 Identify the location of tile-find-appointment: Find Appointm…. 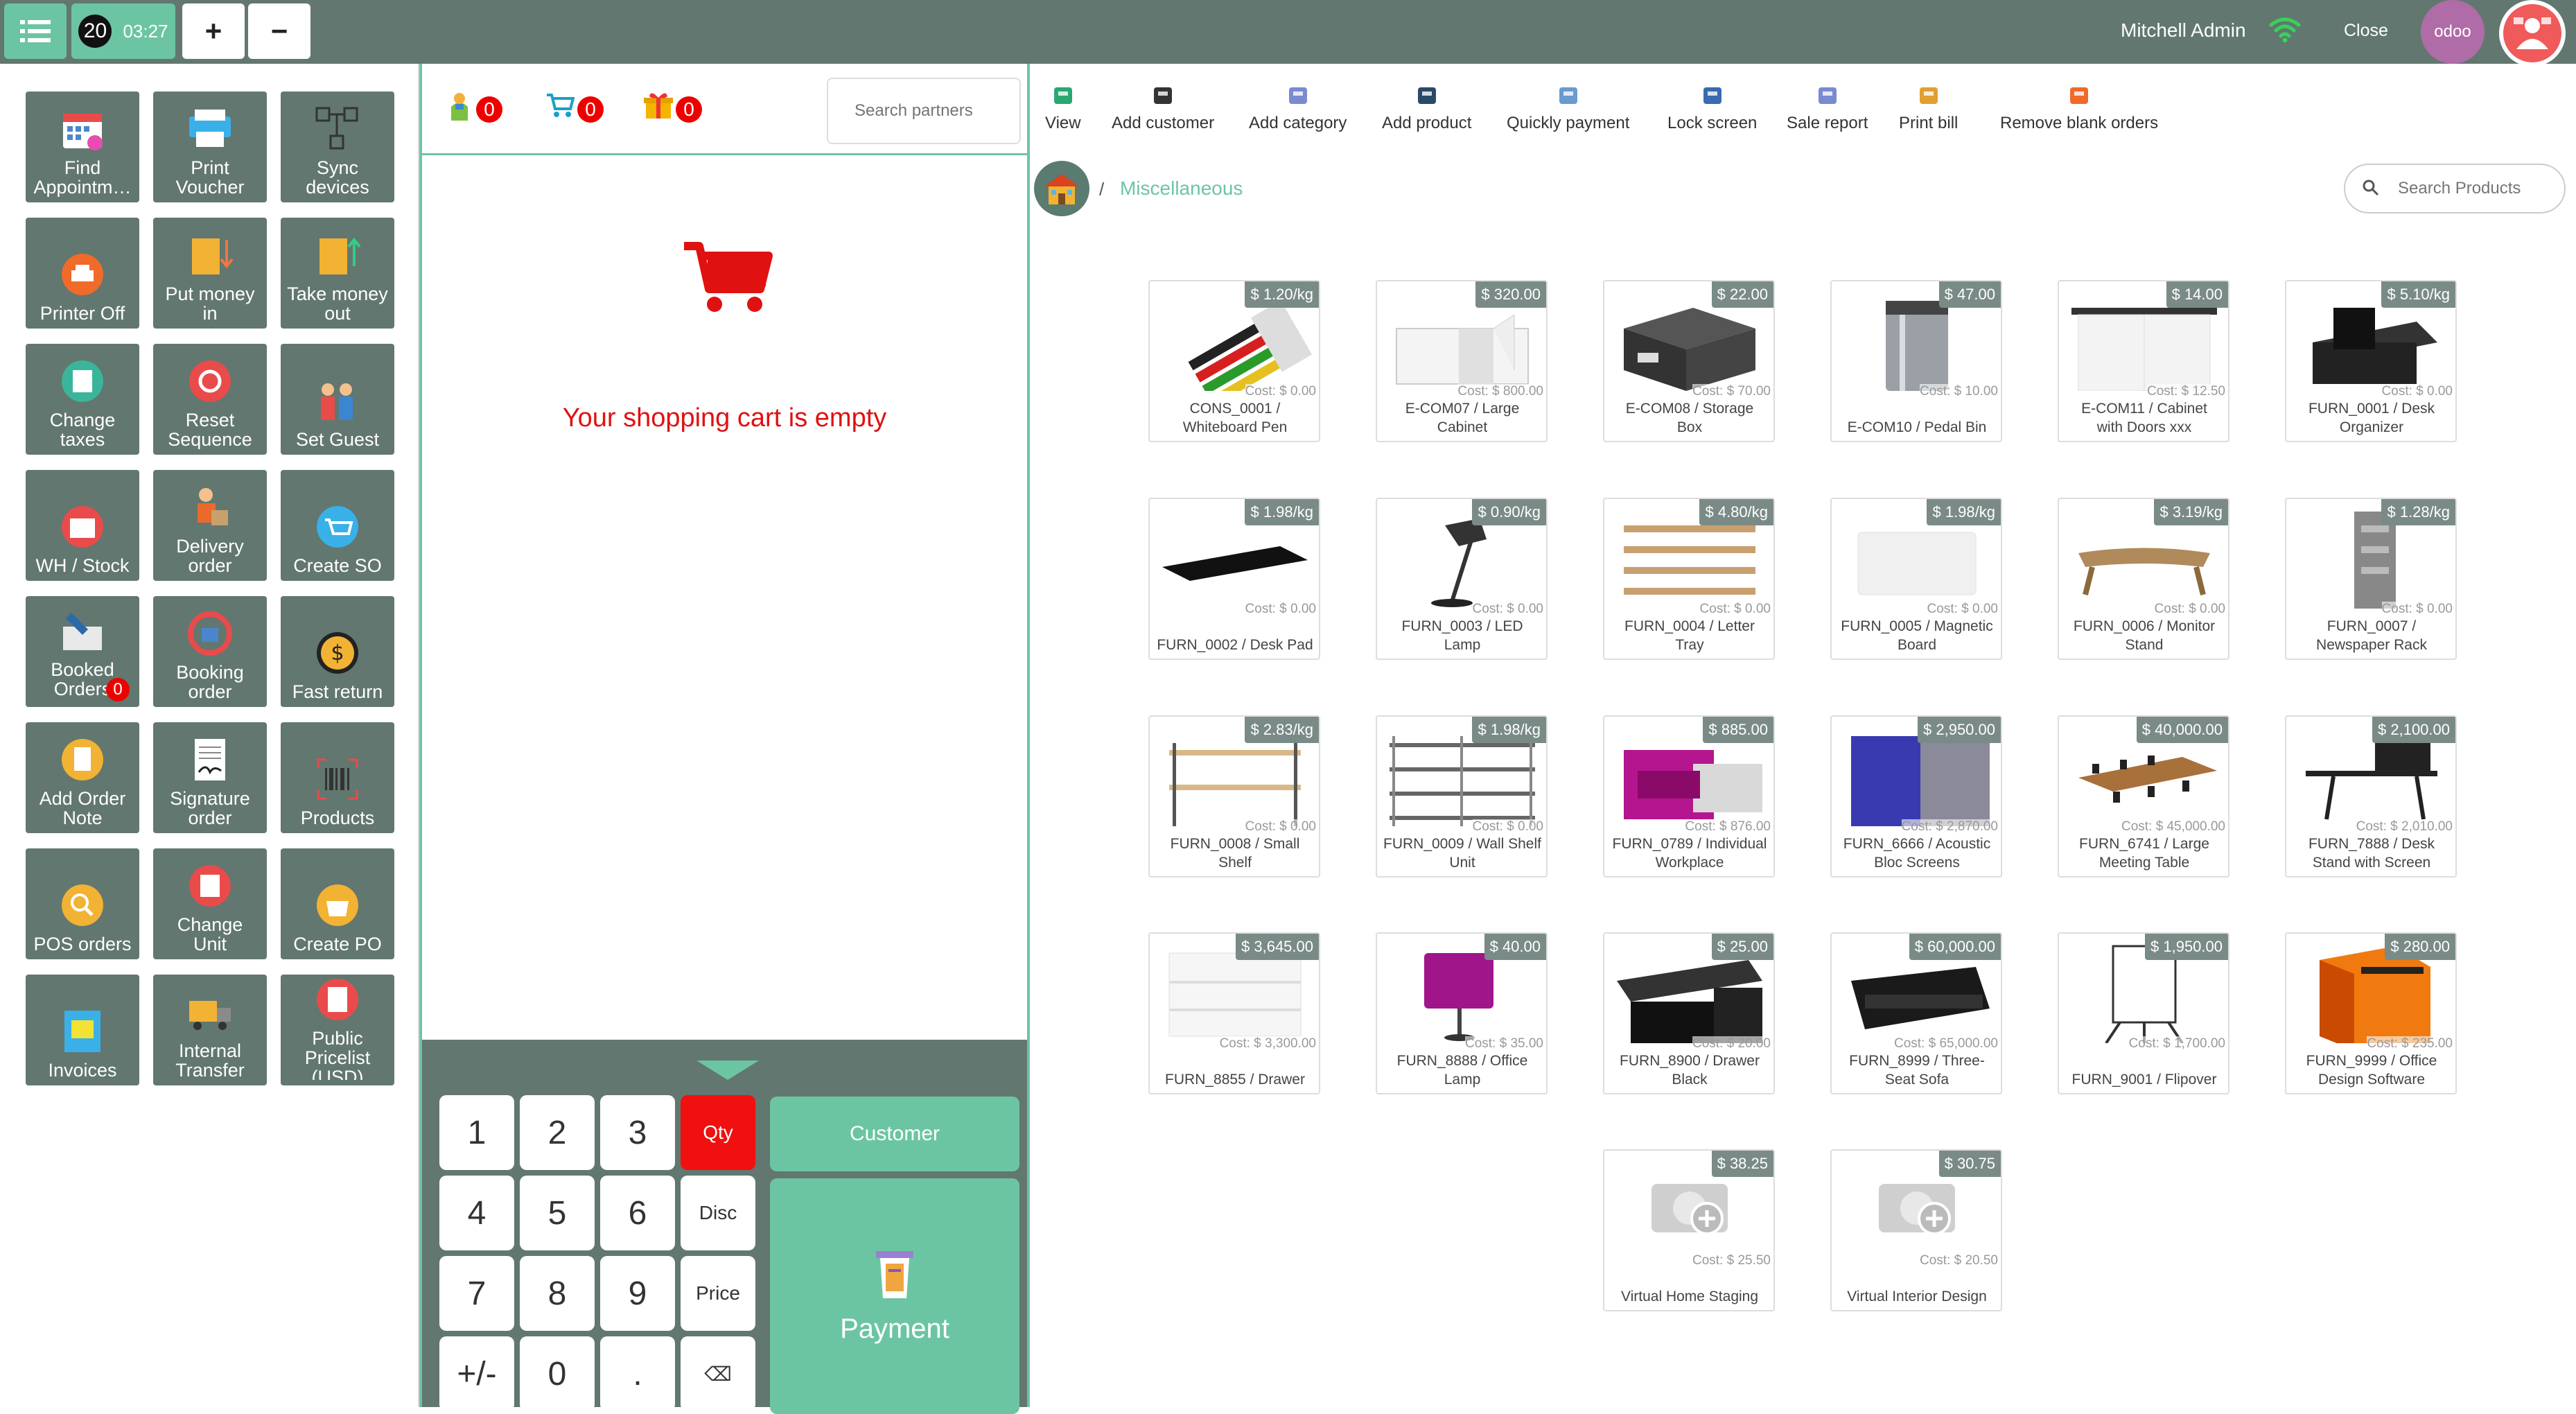
(82, 146).